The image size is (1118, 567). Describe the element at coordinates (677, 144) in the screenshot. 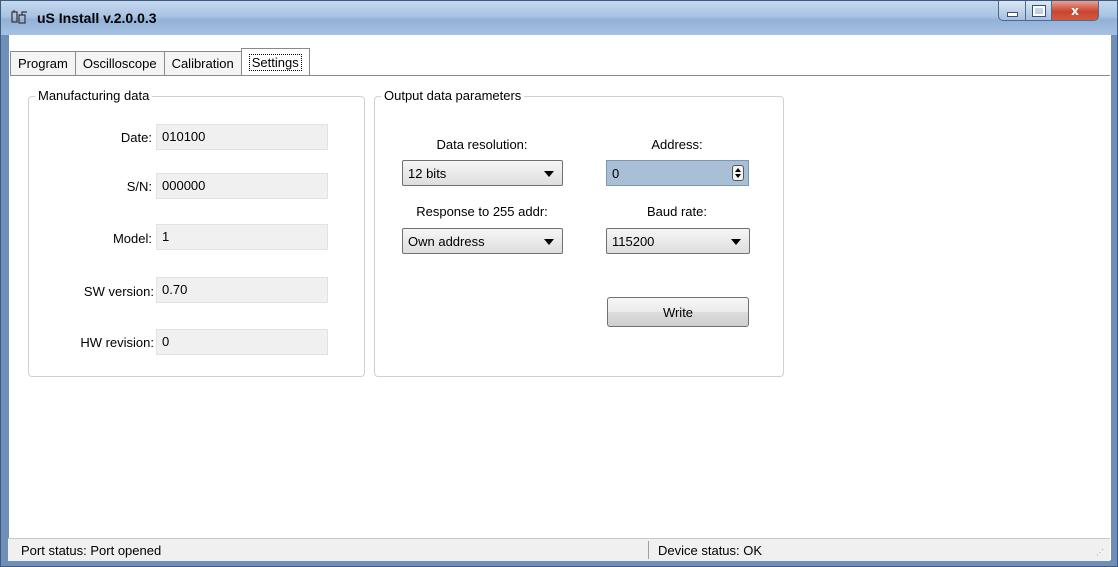

I see `address-label: Address:` at that location.